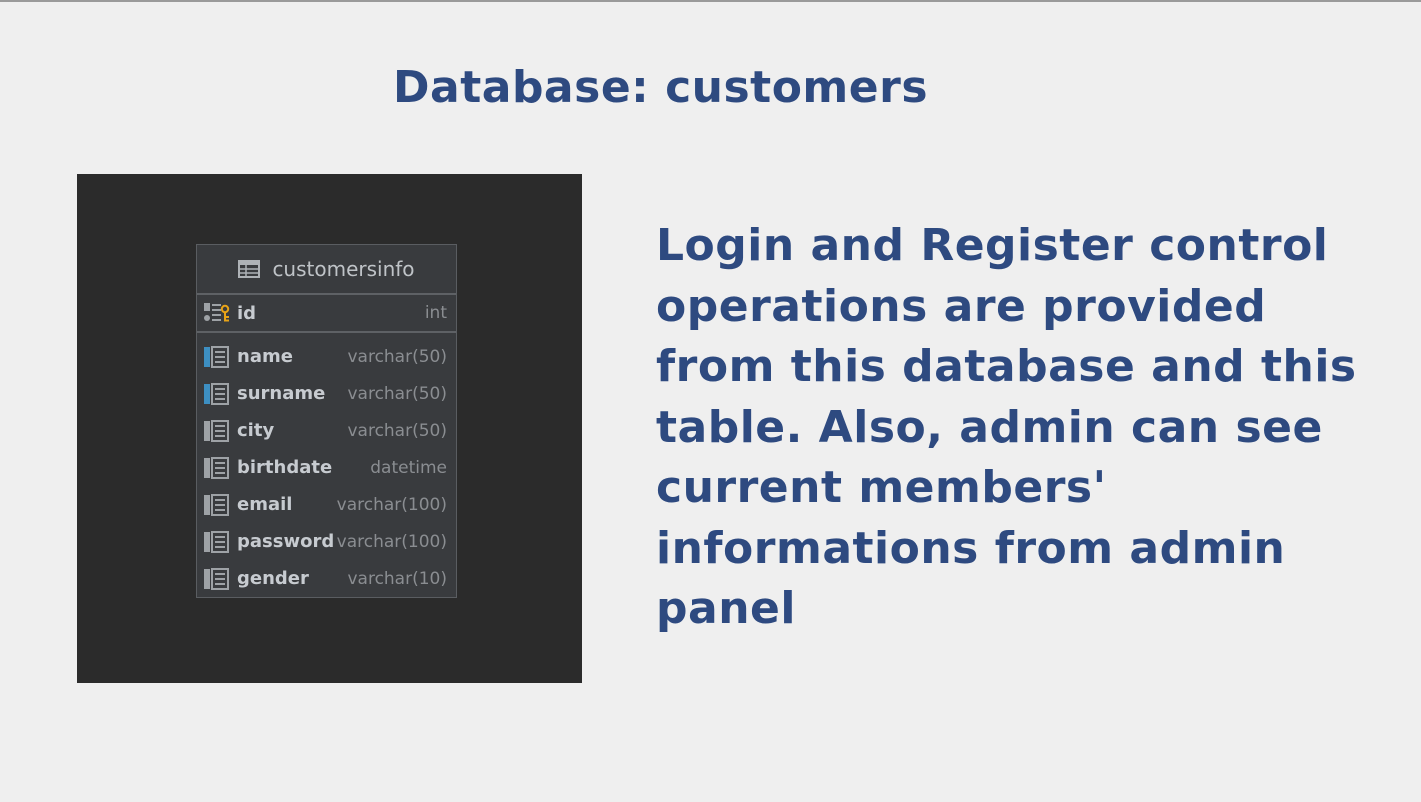 The height and width of the screenshot is (802, 1421). I want to click on column-type: varchar(10), so click(397, 578).